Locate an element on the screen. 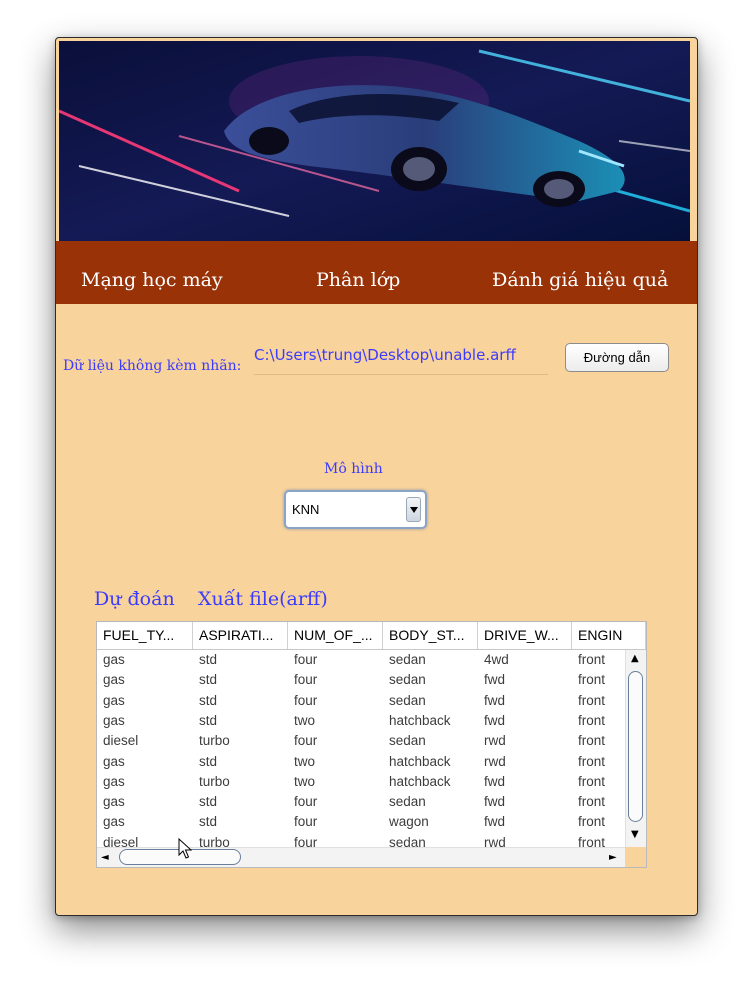  scroll-up-icon: ▲ is located at coordinates (635, 659).